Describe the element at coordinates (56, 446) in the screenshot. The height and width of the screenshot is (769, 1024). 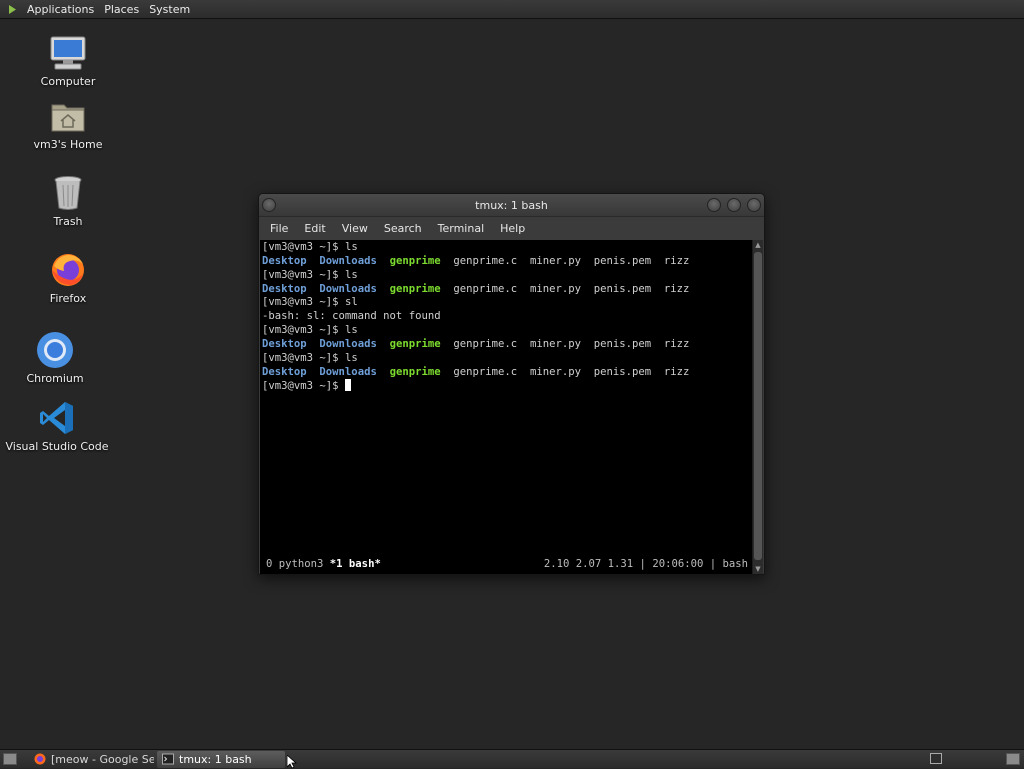
I see `desktop-icon-label: Visual Studio Code` at that location.